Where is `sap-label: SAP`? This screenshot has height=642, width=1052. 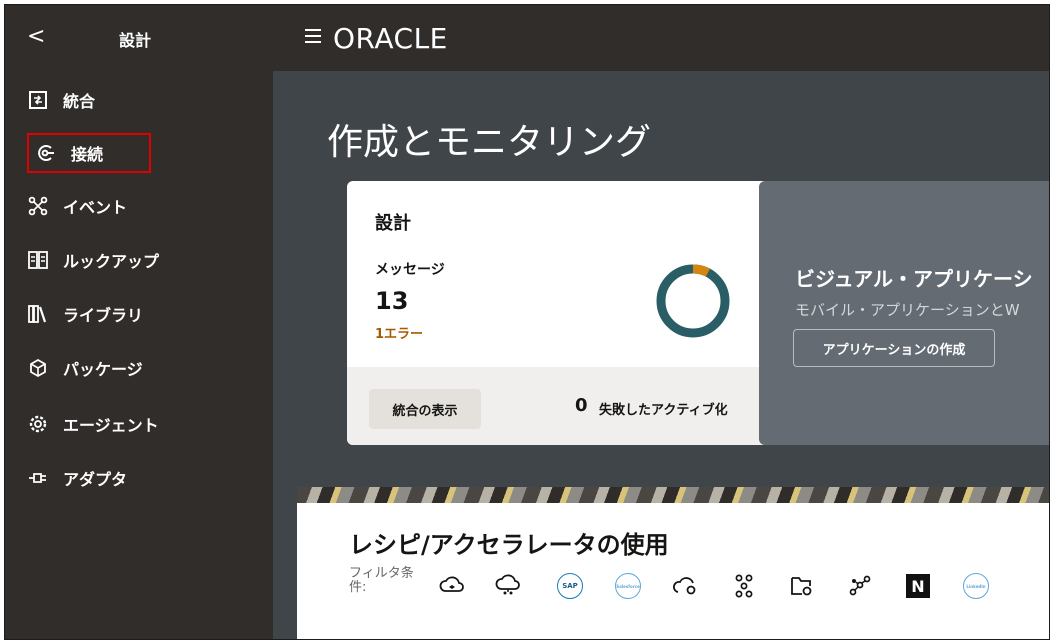 sap-label: SAP is located at coordinates (570, 586).